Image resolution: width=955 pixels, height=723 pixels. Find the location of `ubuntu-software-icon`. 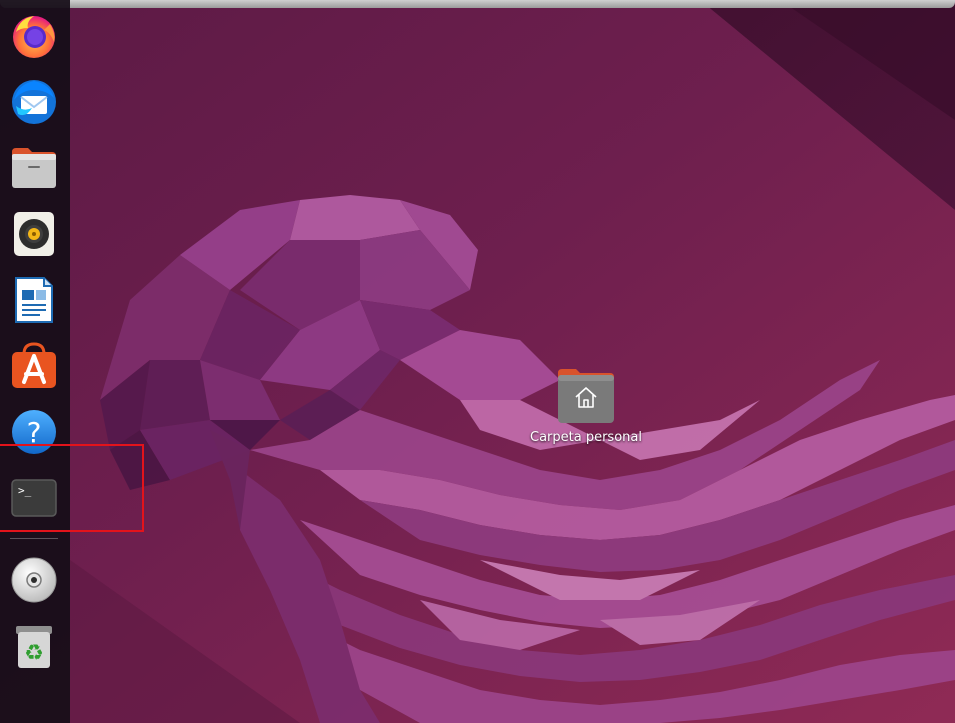

ubuntu-software-icon is located at coordinates (34, 366).